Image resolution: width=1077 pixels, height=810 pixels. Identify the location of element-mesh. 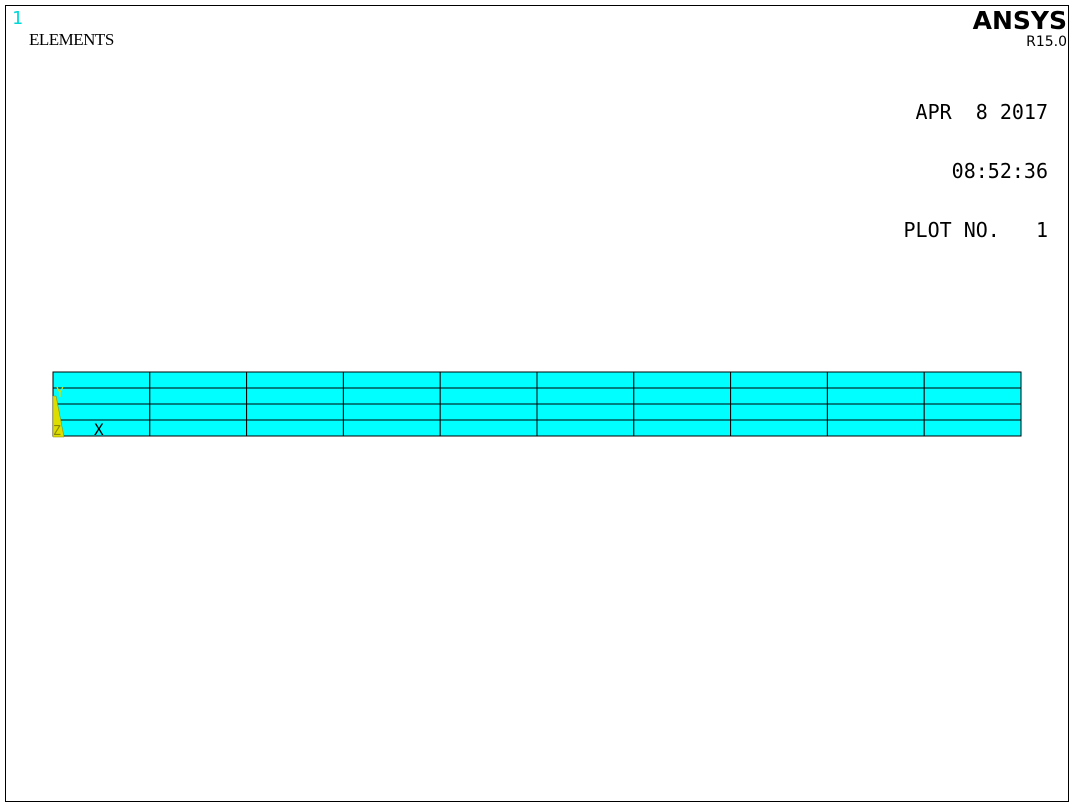
(537, 404).